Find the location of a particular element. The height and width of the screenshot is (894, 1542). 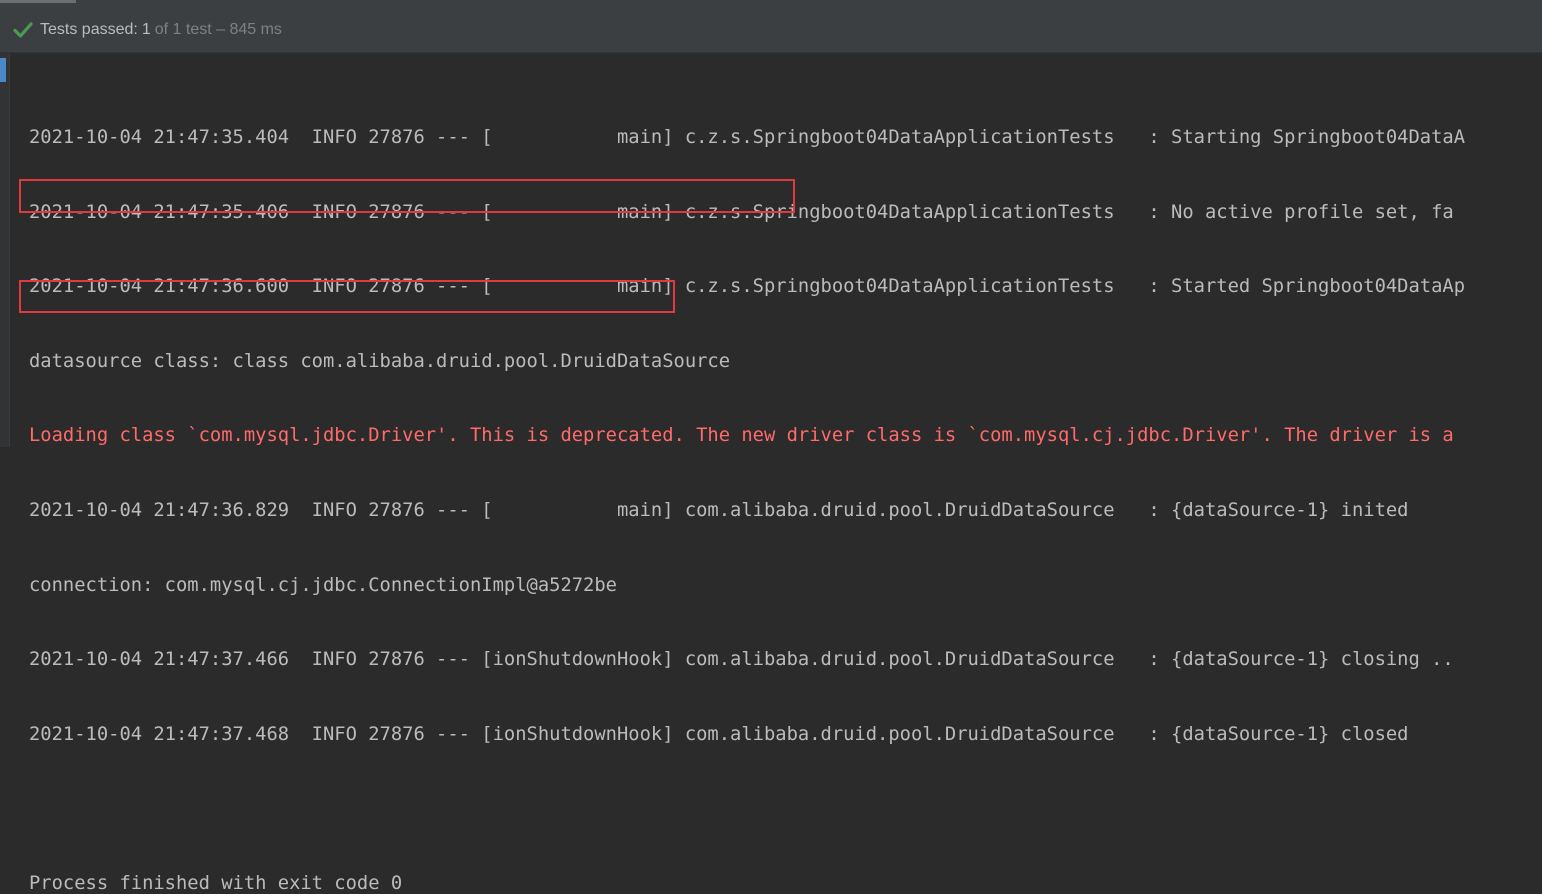

tab-indicator is located at coordinates (38, 1).